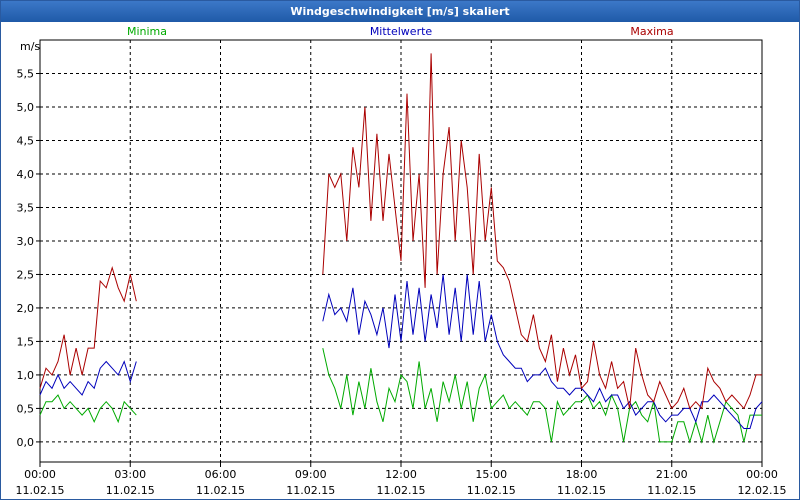  I want to click on legend: Minima Mittelwerte Maxima, so click(400, 31).